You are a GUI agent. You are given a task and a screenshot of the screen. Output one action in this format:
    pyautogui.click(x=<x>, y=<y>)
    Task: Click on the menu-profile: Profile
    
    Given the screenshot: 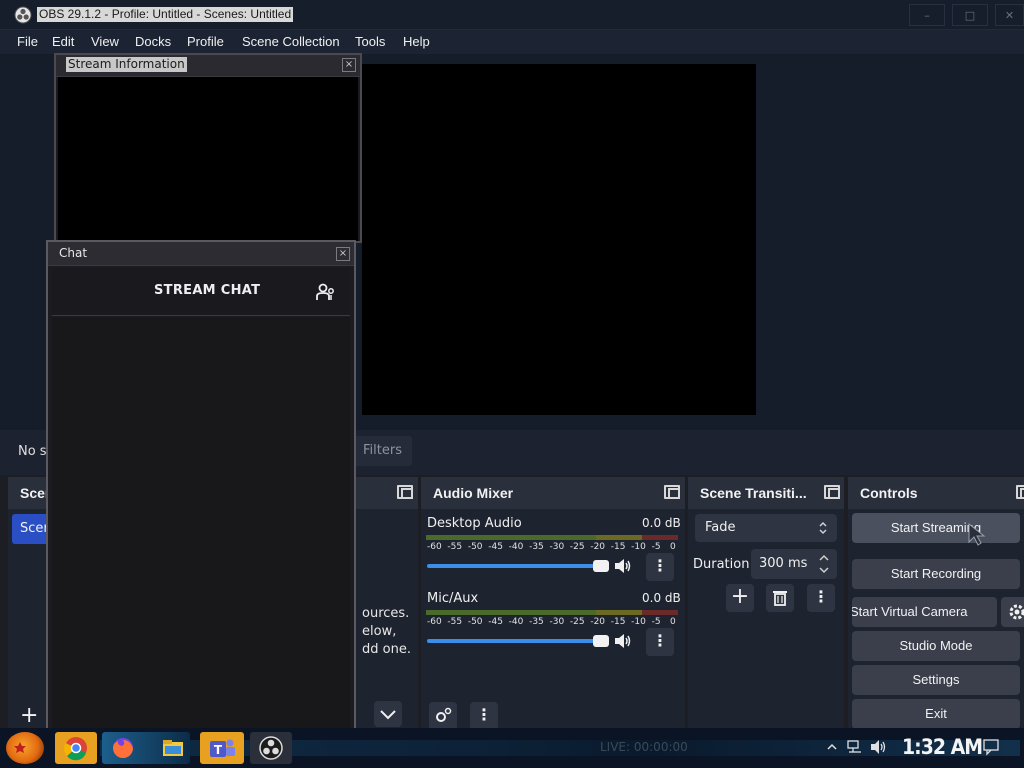 What is the action you would take?
    pyautogui.click(x=205, y=41)
    